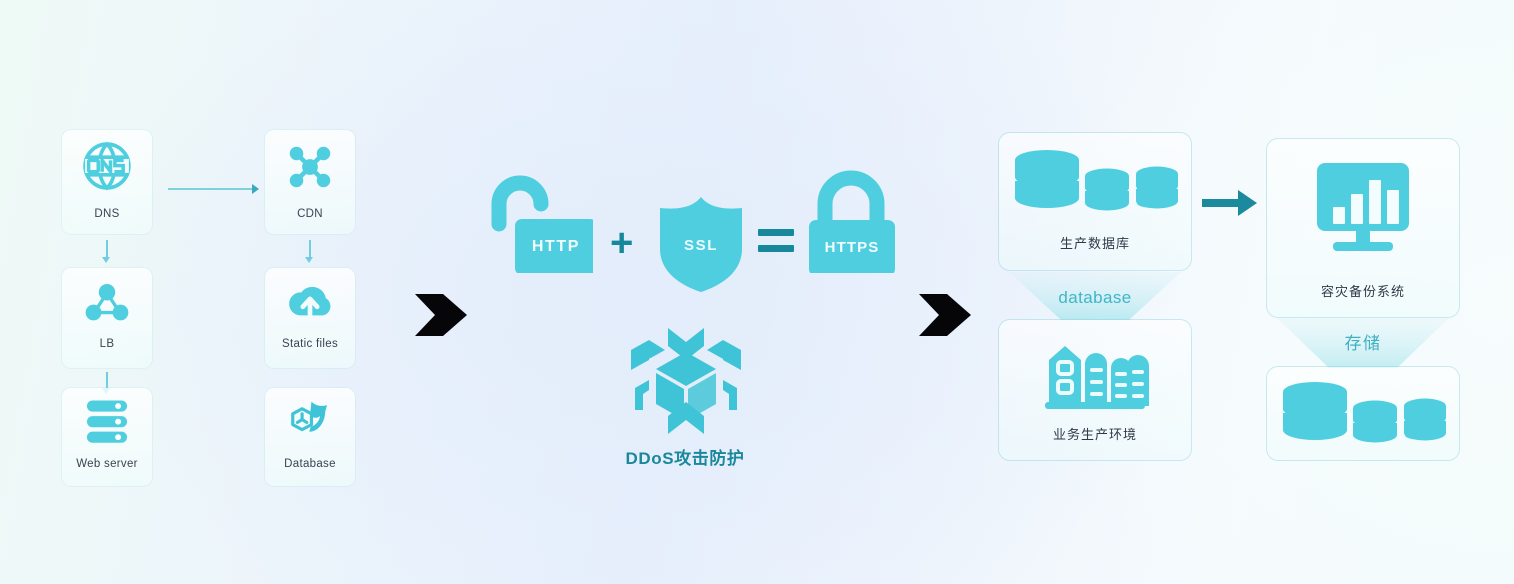  What do you see at coordinates (1138, 385) in the screenshot?
I see `buildings-icon-tower` at bounding box center [1138, 385].